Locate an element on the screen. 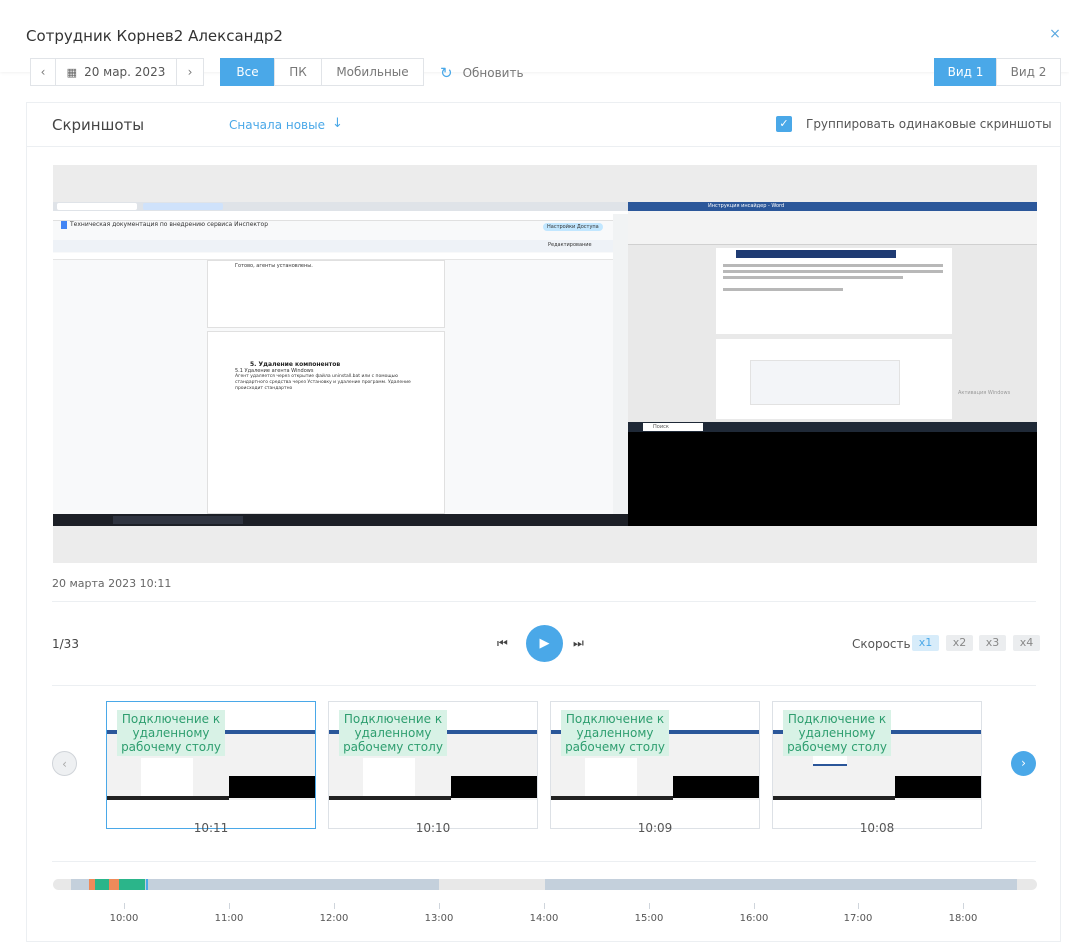 The image size is (1069, 949). sort-toggle: Сначала новые is located at coordinates (277, 125).